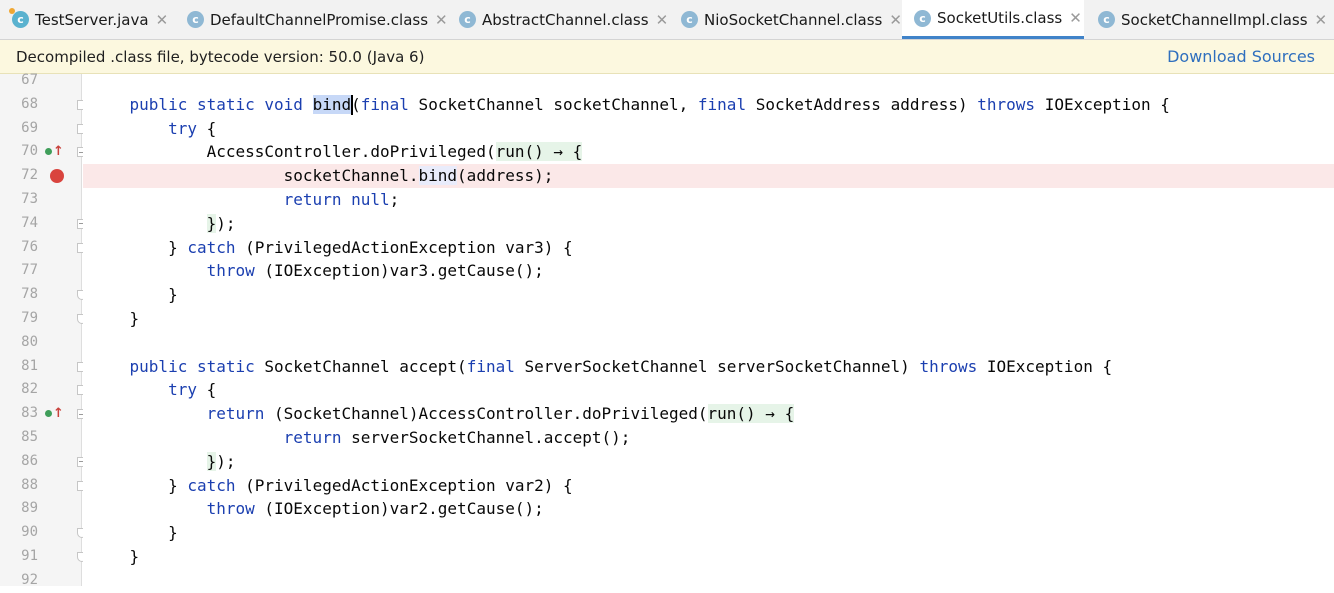 Image resolution: width=1334 pixels, height=593 pixels. I want to click on tab-label: DefaultChannelPromise.class, so click(319, 19).